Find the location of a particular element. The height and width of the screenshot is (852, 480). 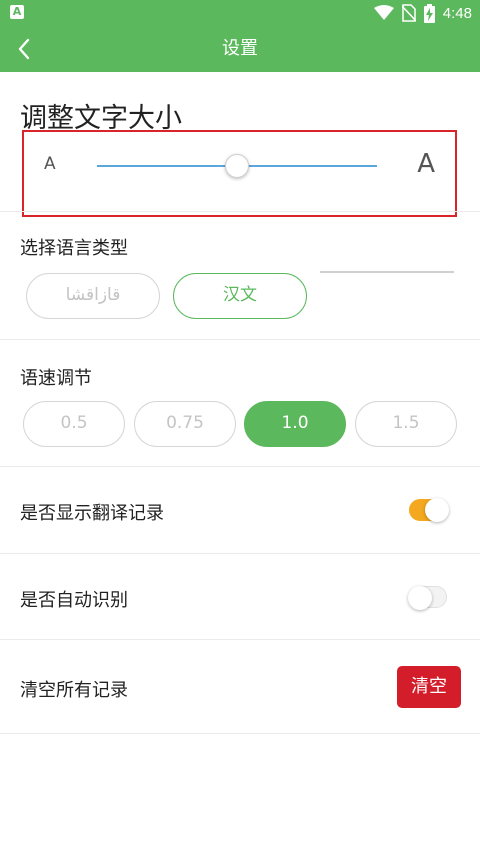

app-bar: 设置 is located at coordinates (240, 49).